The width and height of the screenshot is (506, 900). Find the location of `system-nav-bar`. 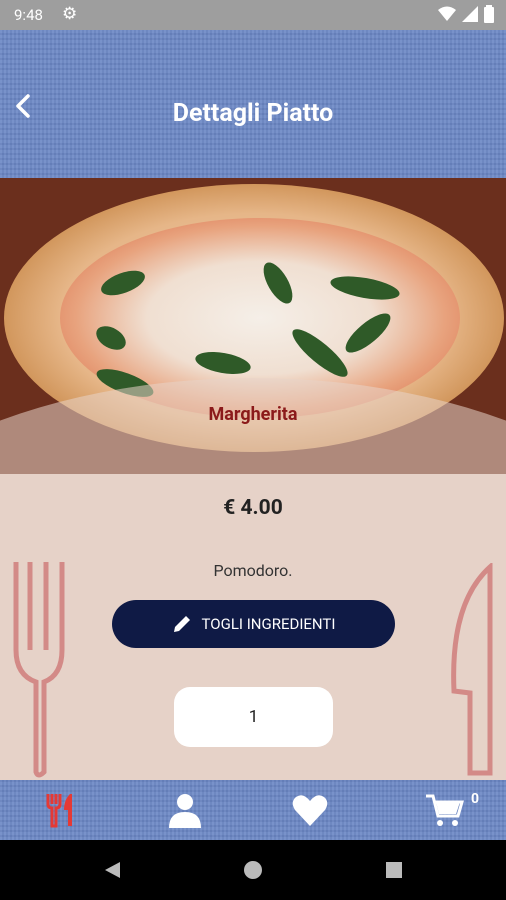

system-nav-bar is located at coordinates (253, 870).